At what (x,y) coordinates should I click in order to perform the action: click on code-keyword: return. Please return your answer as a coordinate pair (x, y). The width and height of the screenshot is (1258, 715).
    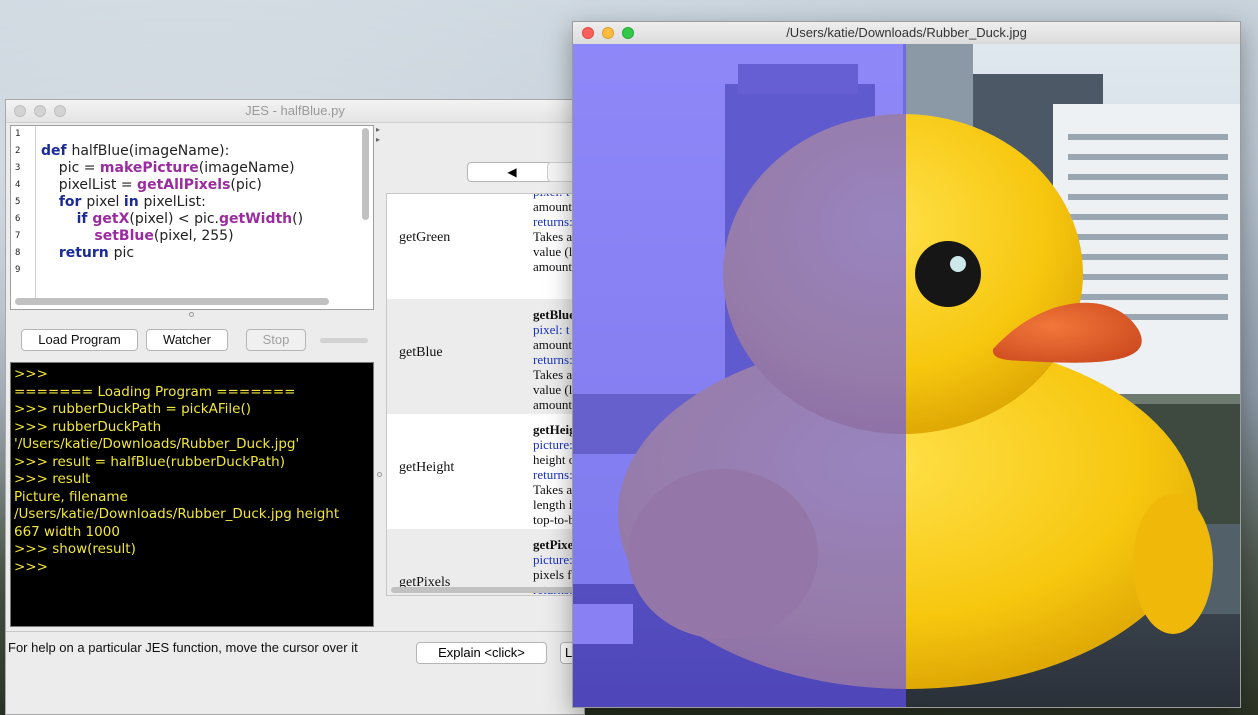
    Looking at the image, I should click on (86, 253).